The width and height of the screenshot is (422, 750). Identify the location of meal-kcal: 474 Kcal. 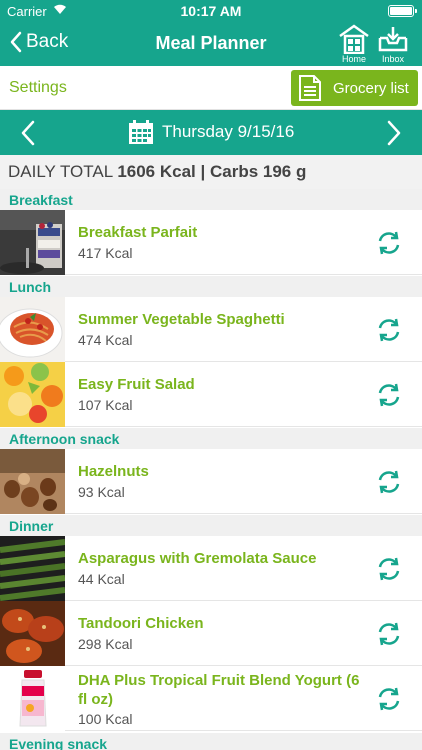
(105, 340).